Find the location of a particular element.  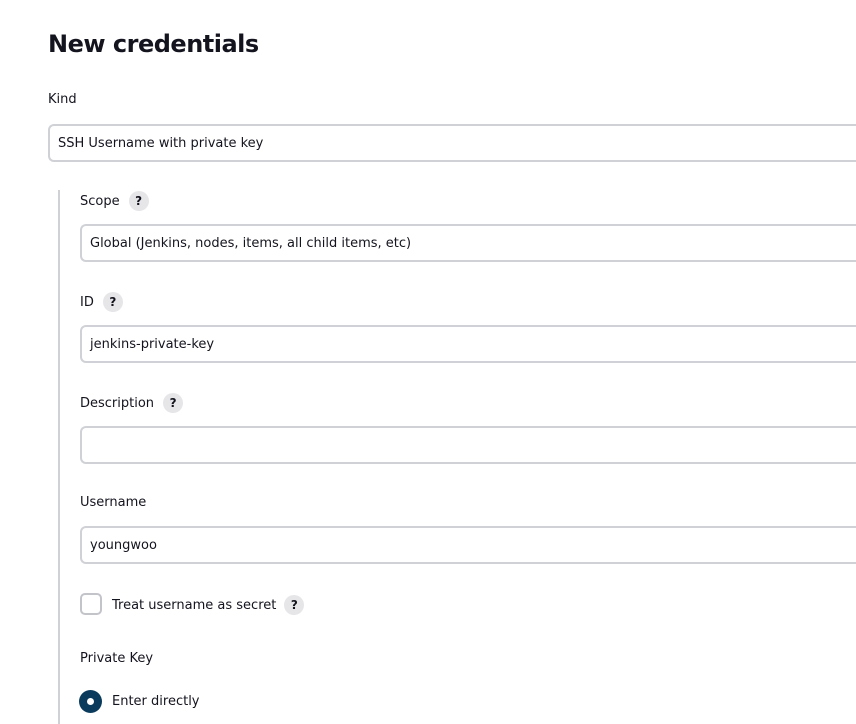

kind-label: Kind is located at coordinates (62, 99).